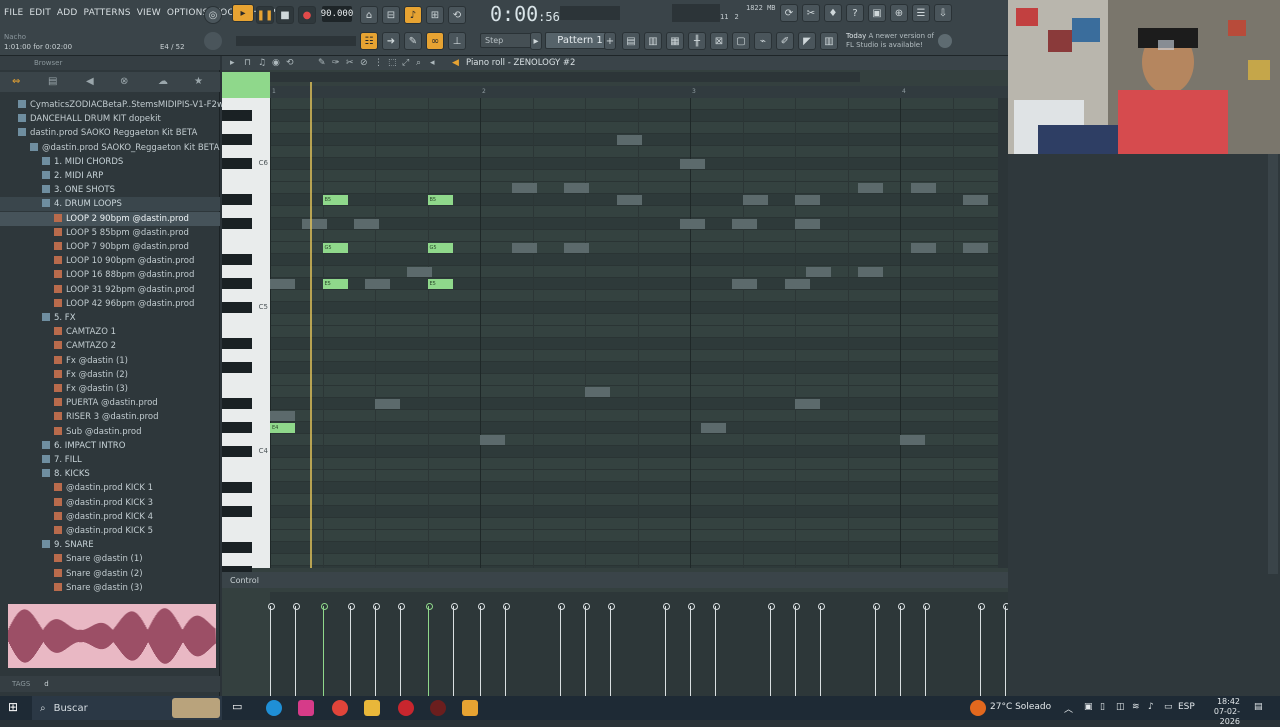 The image size is (1280, 727). Describe the element at coordinates (110, 162) in the screenshot. I see `browser-folder-item: 1. MIDI CHORDS` at that location.